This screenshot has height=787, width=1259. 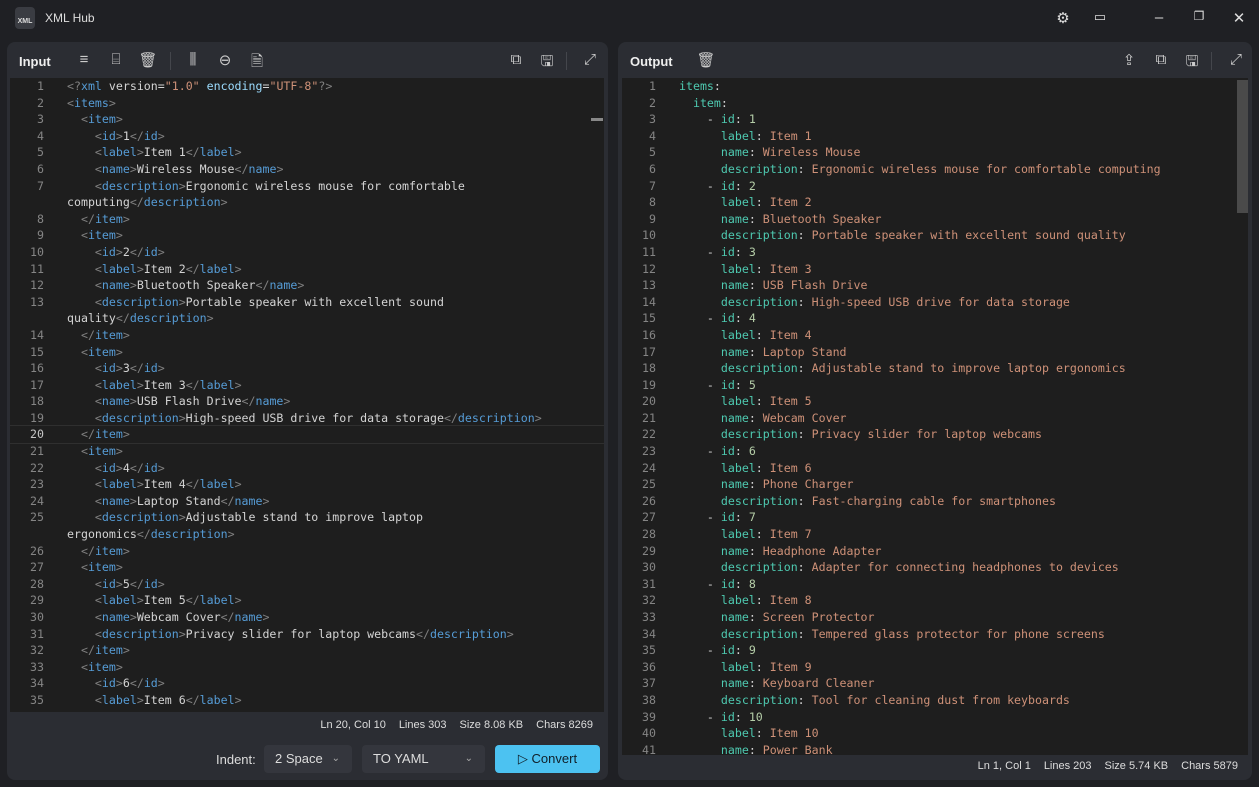 What do you see at coordinates (1129, 60) in the screenshot?
I see `share-icon: ⇪` at bounding box center [1129, 60].